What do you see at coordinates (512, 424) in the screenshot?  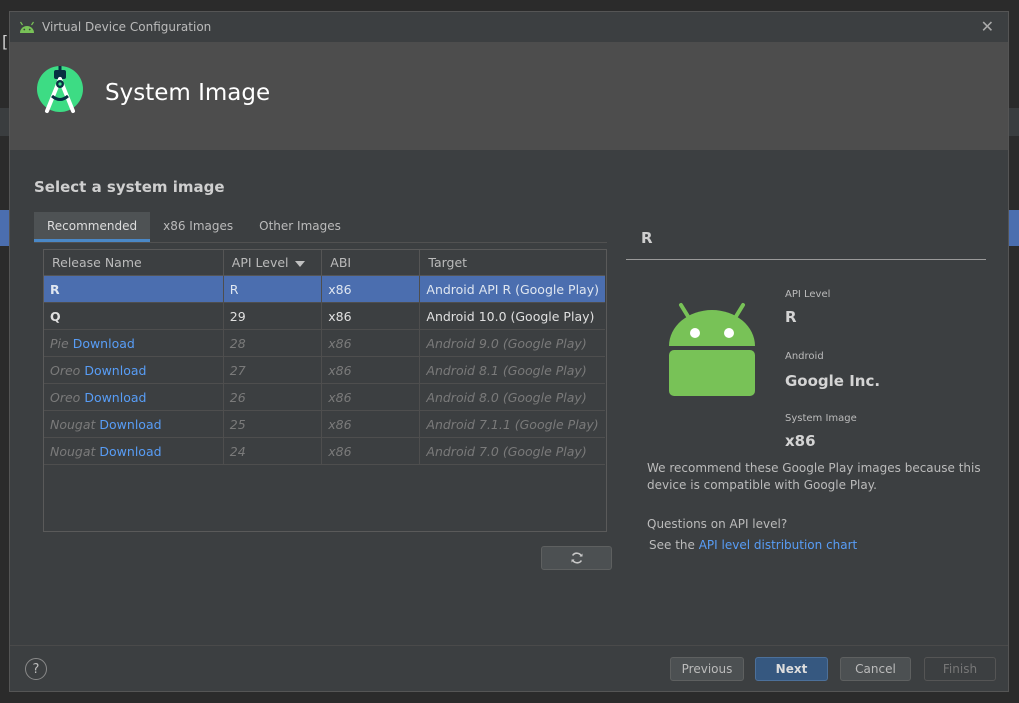 I see `target-cell: Android 7.1.1 (Google Play)` at bounding box center [512, 424].